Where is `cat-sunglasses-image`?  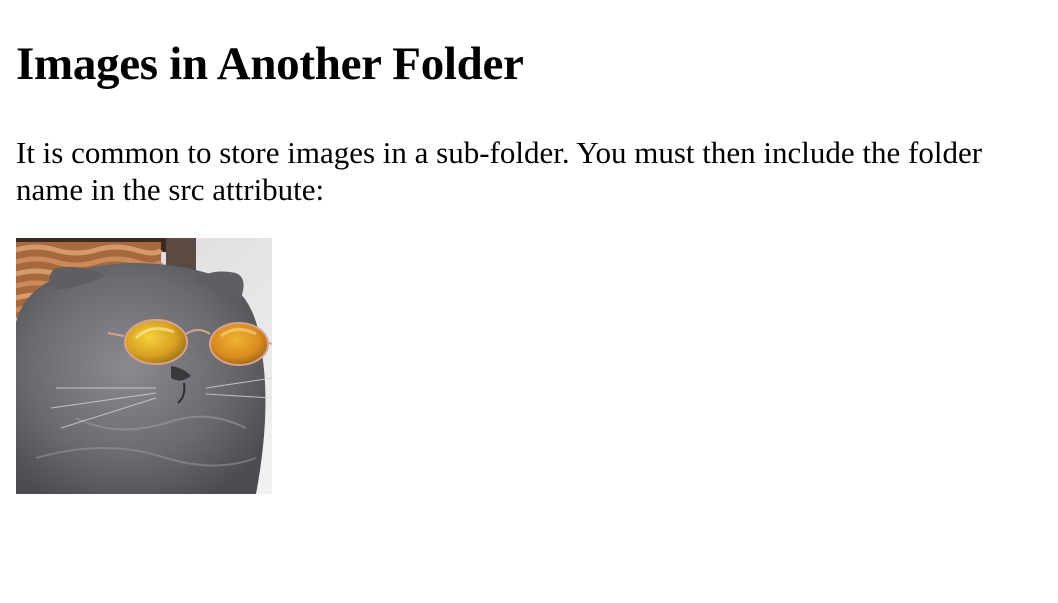
cat-sunglasses-image is located at coordinates (144, 366).